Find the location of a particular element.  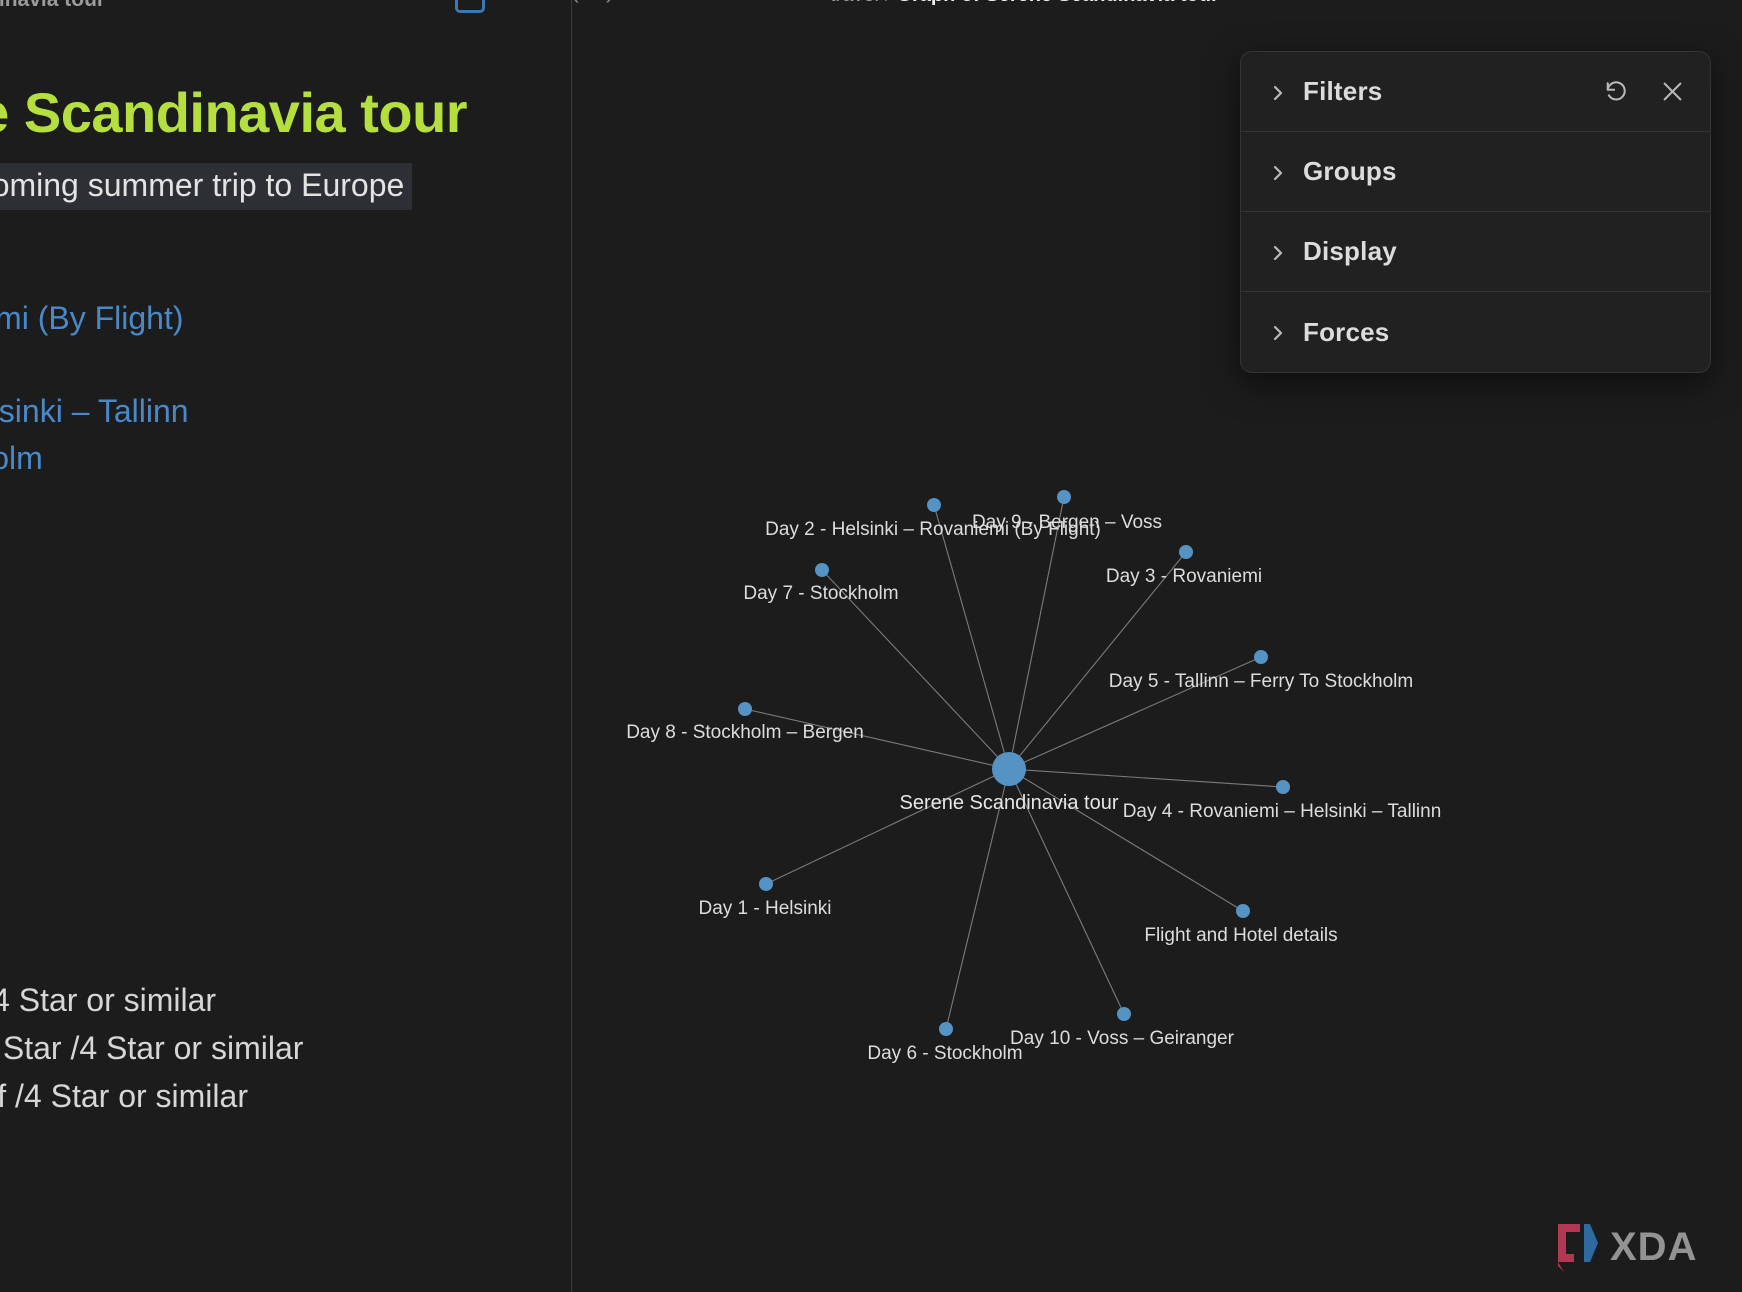

document-link: Day 5 - Tallinn – Ferry To Stockholm is located at coordinates (21, 458).